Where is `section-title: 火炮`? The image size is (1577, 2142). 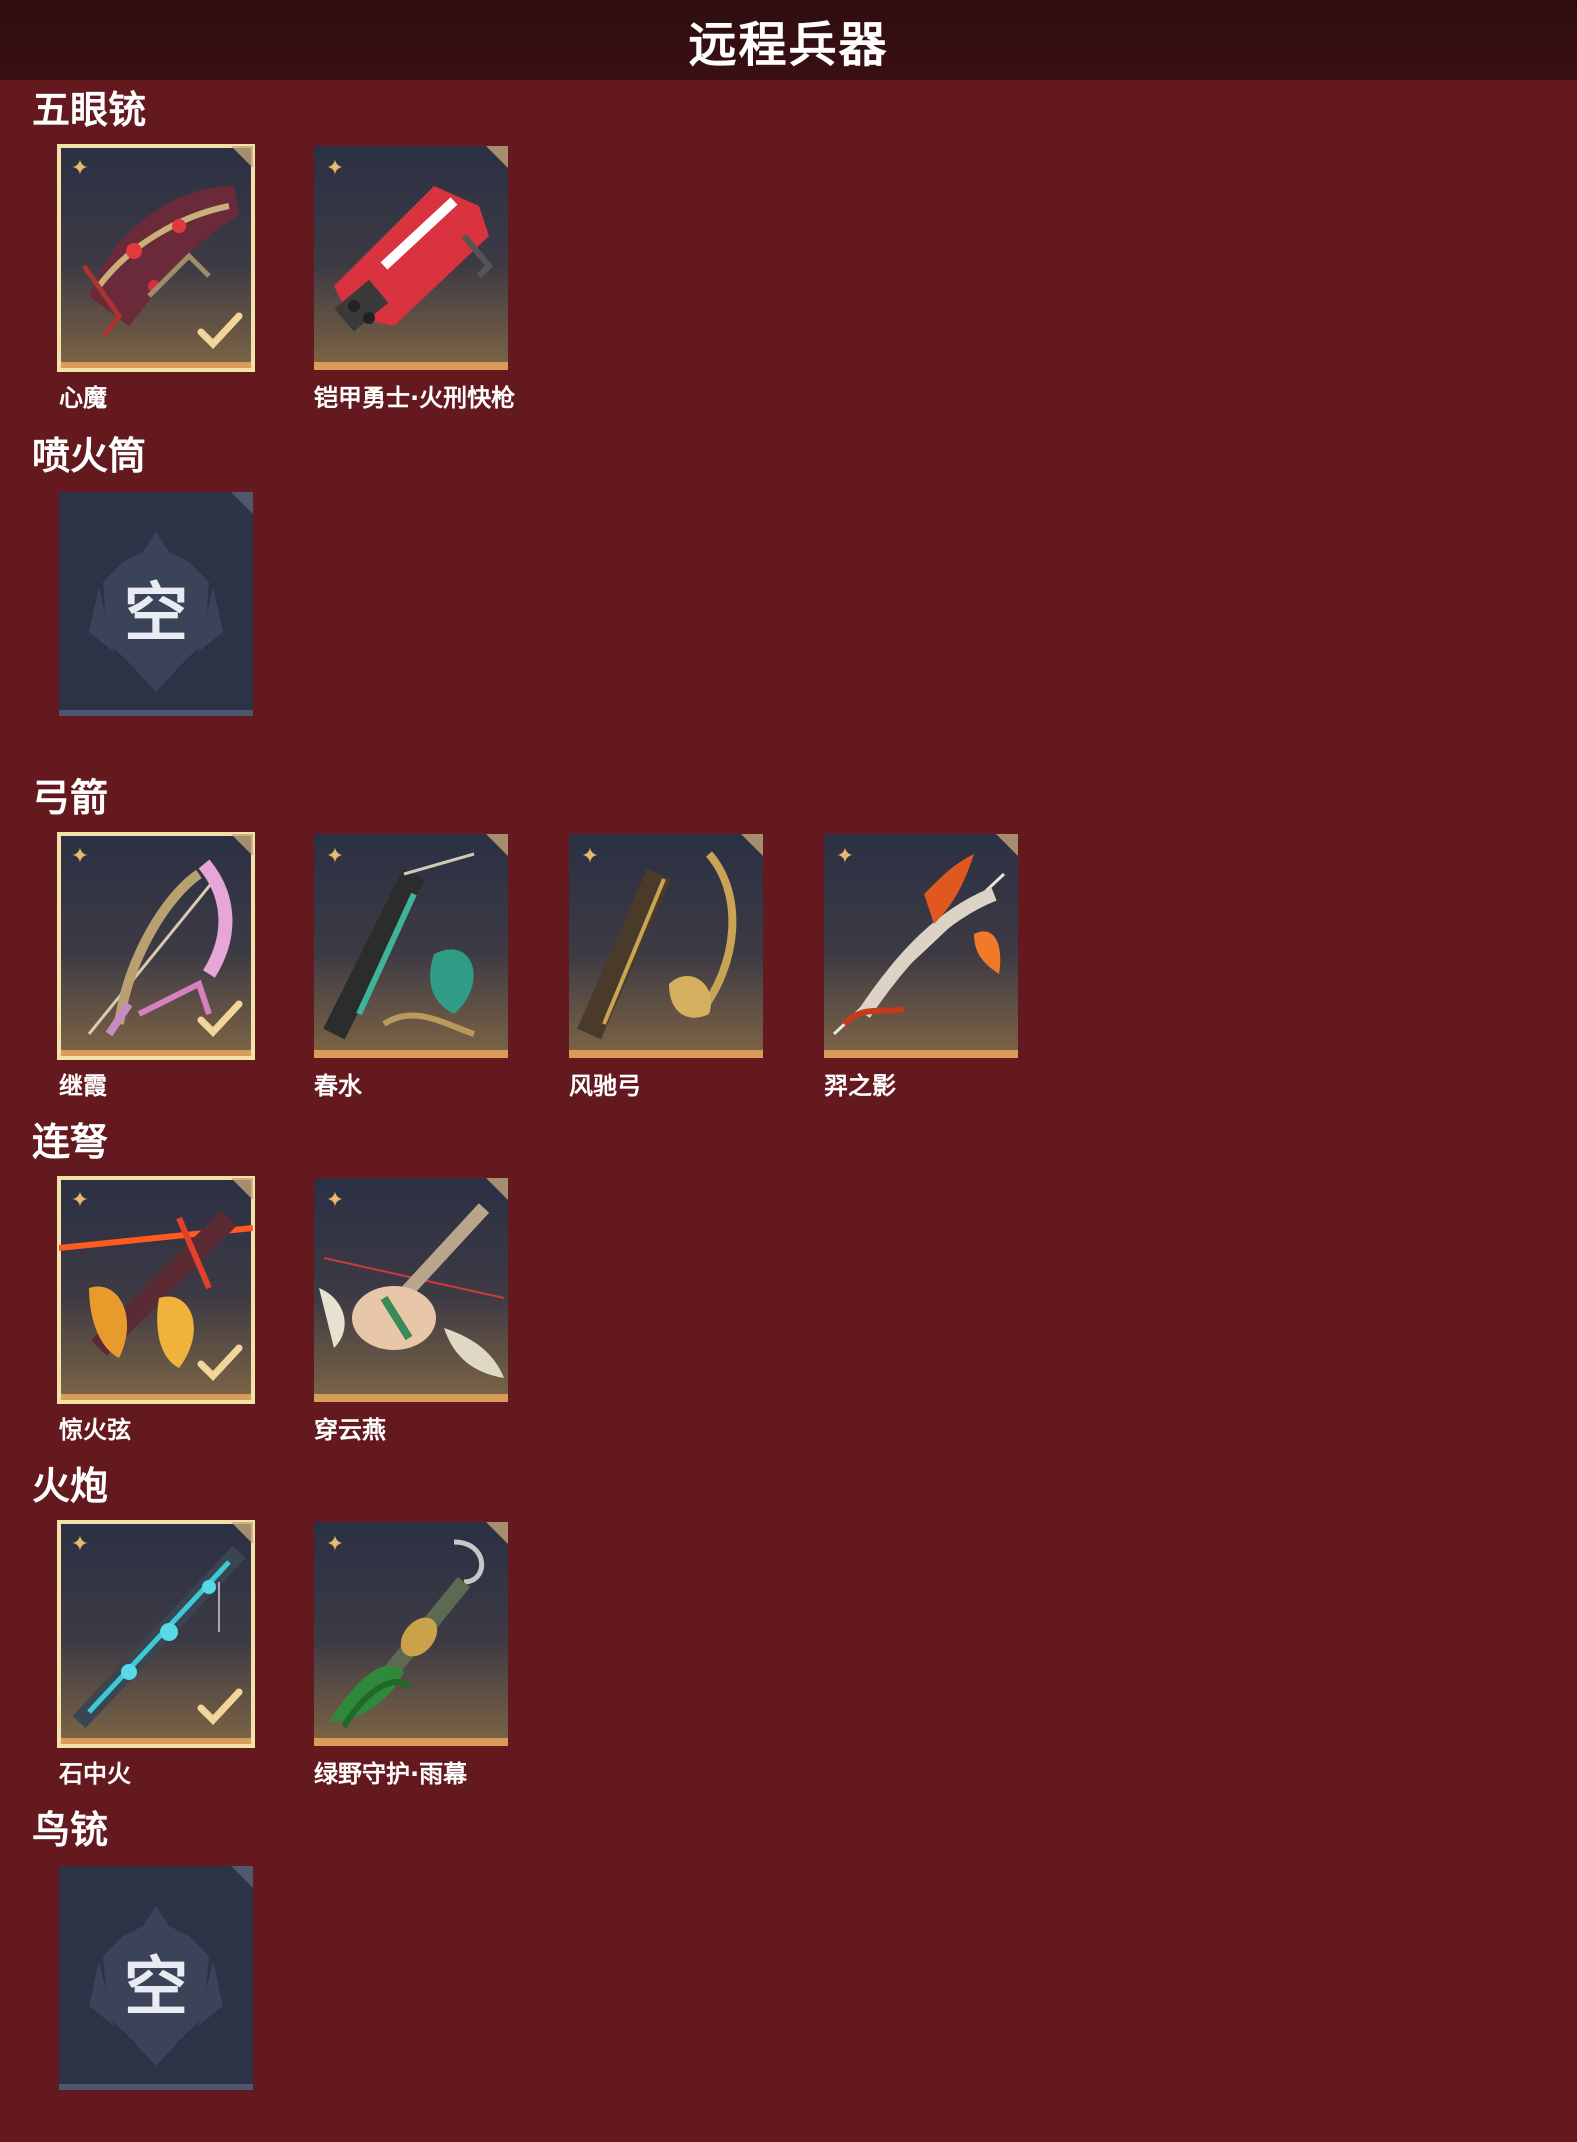
section-title: 火炮 is located at coordinates (70, 1486).